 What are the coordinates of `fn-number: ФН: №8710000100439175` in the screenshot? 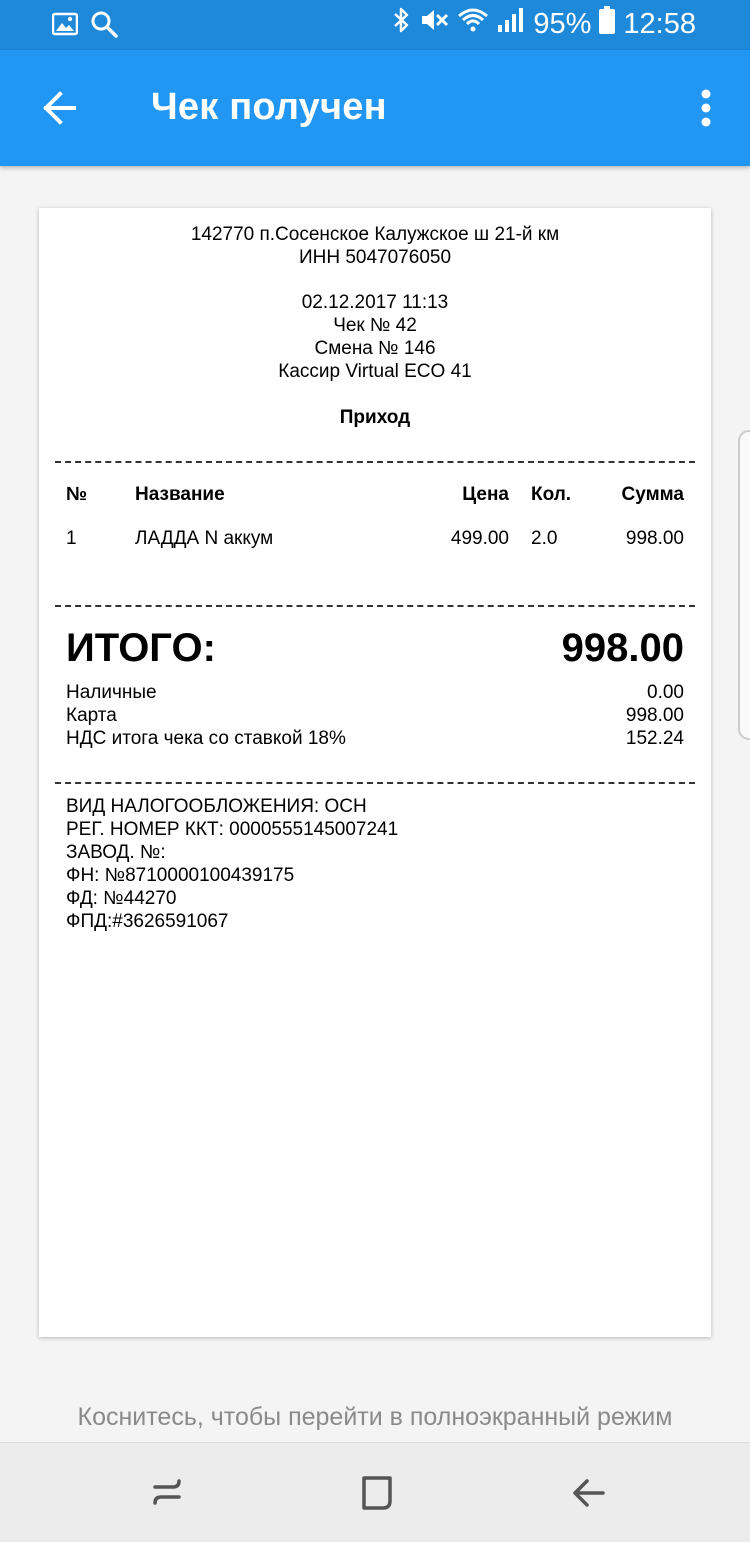 It's located at (180, 875).